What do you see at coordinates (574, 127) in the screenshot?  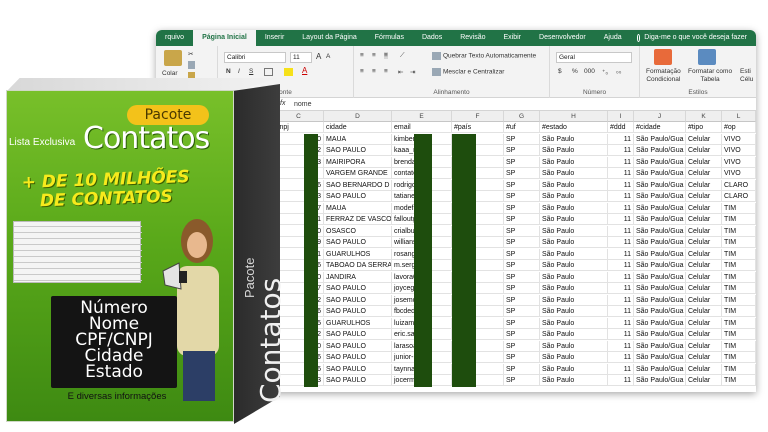 I see `header-cell: #estado` at bounding box center [574, 127].